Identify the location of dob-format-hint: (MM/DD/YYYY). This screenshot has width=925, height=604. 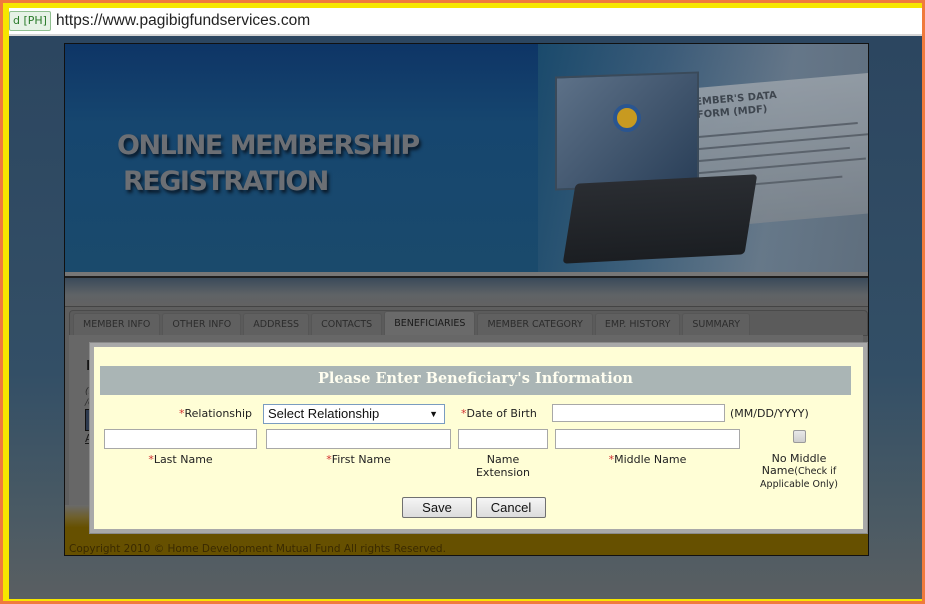
(769, 413).